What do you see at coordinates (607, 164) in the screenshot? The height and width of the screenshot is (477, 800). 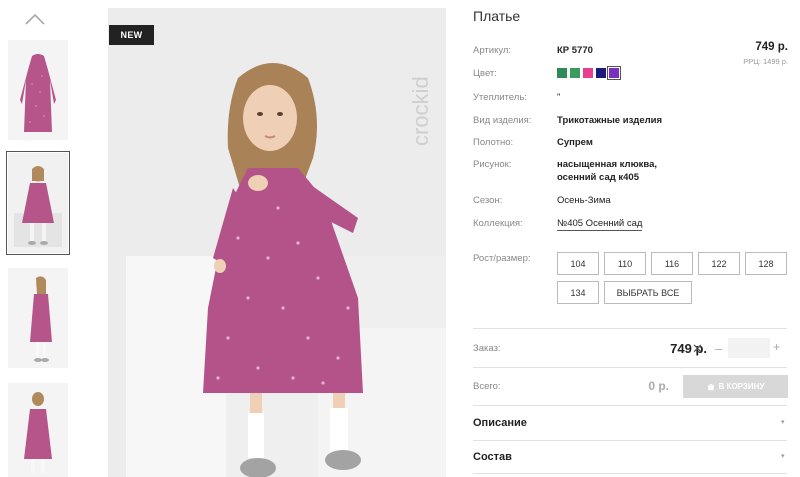 I see `pattern-value-line1: насыщенная клюква,` at bounding box center [607, 164].